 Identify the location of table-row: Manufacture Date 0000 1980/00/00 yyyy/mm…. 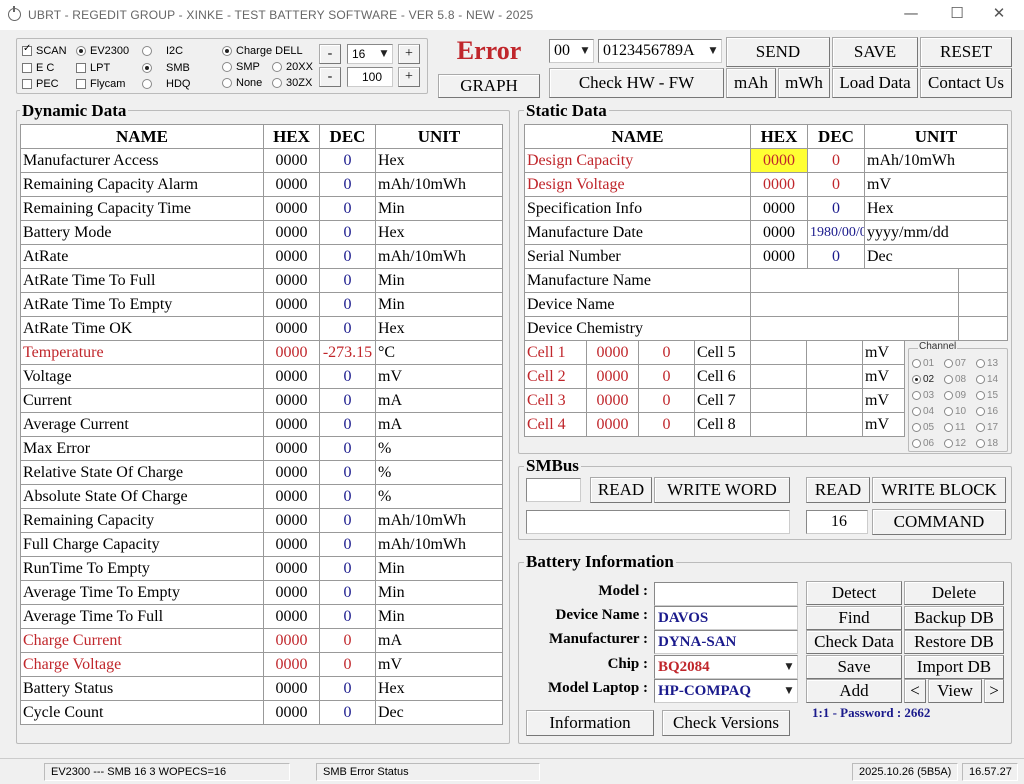
(766, 232).